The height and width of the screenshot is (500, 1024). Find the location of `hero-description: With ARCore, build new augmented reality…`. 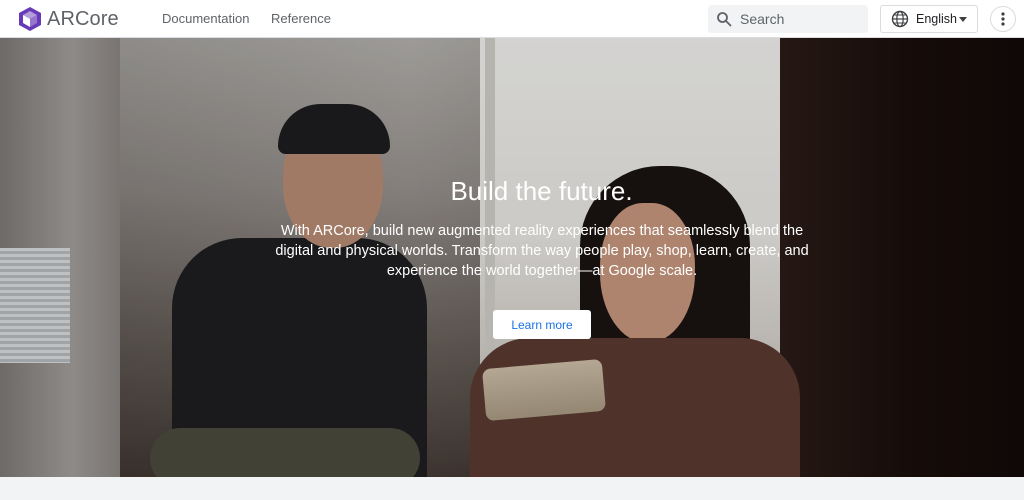

hero-description: With ARCore, build new augmented reality… is located at coordinates (542, 251).